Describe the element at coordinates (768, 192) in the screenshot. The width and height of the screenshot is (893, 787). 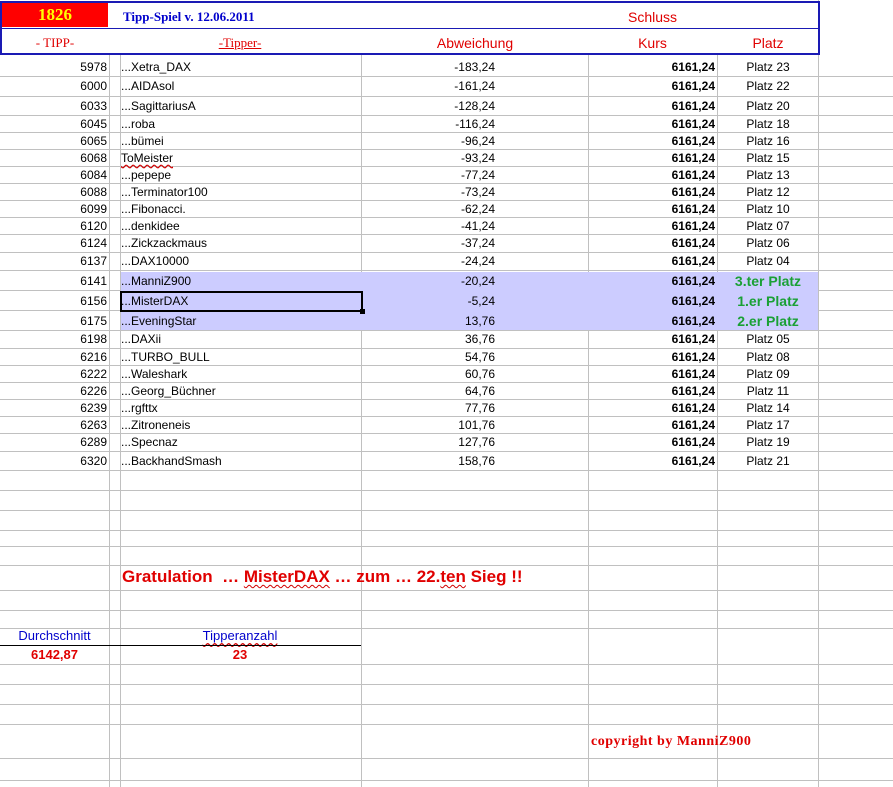
I see `row-platz-cell: Platz 12` at that location.